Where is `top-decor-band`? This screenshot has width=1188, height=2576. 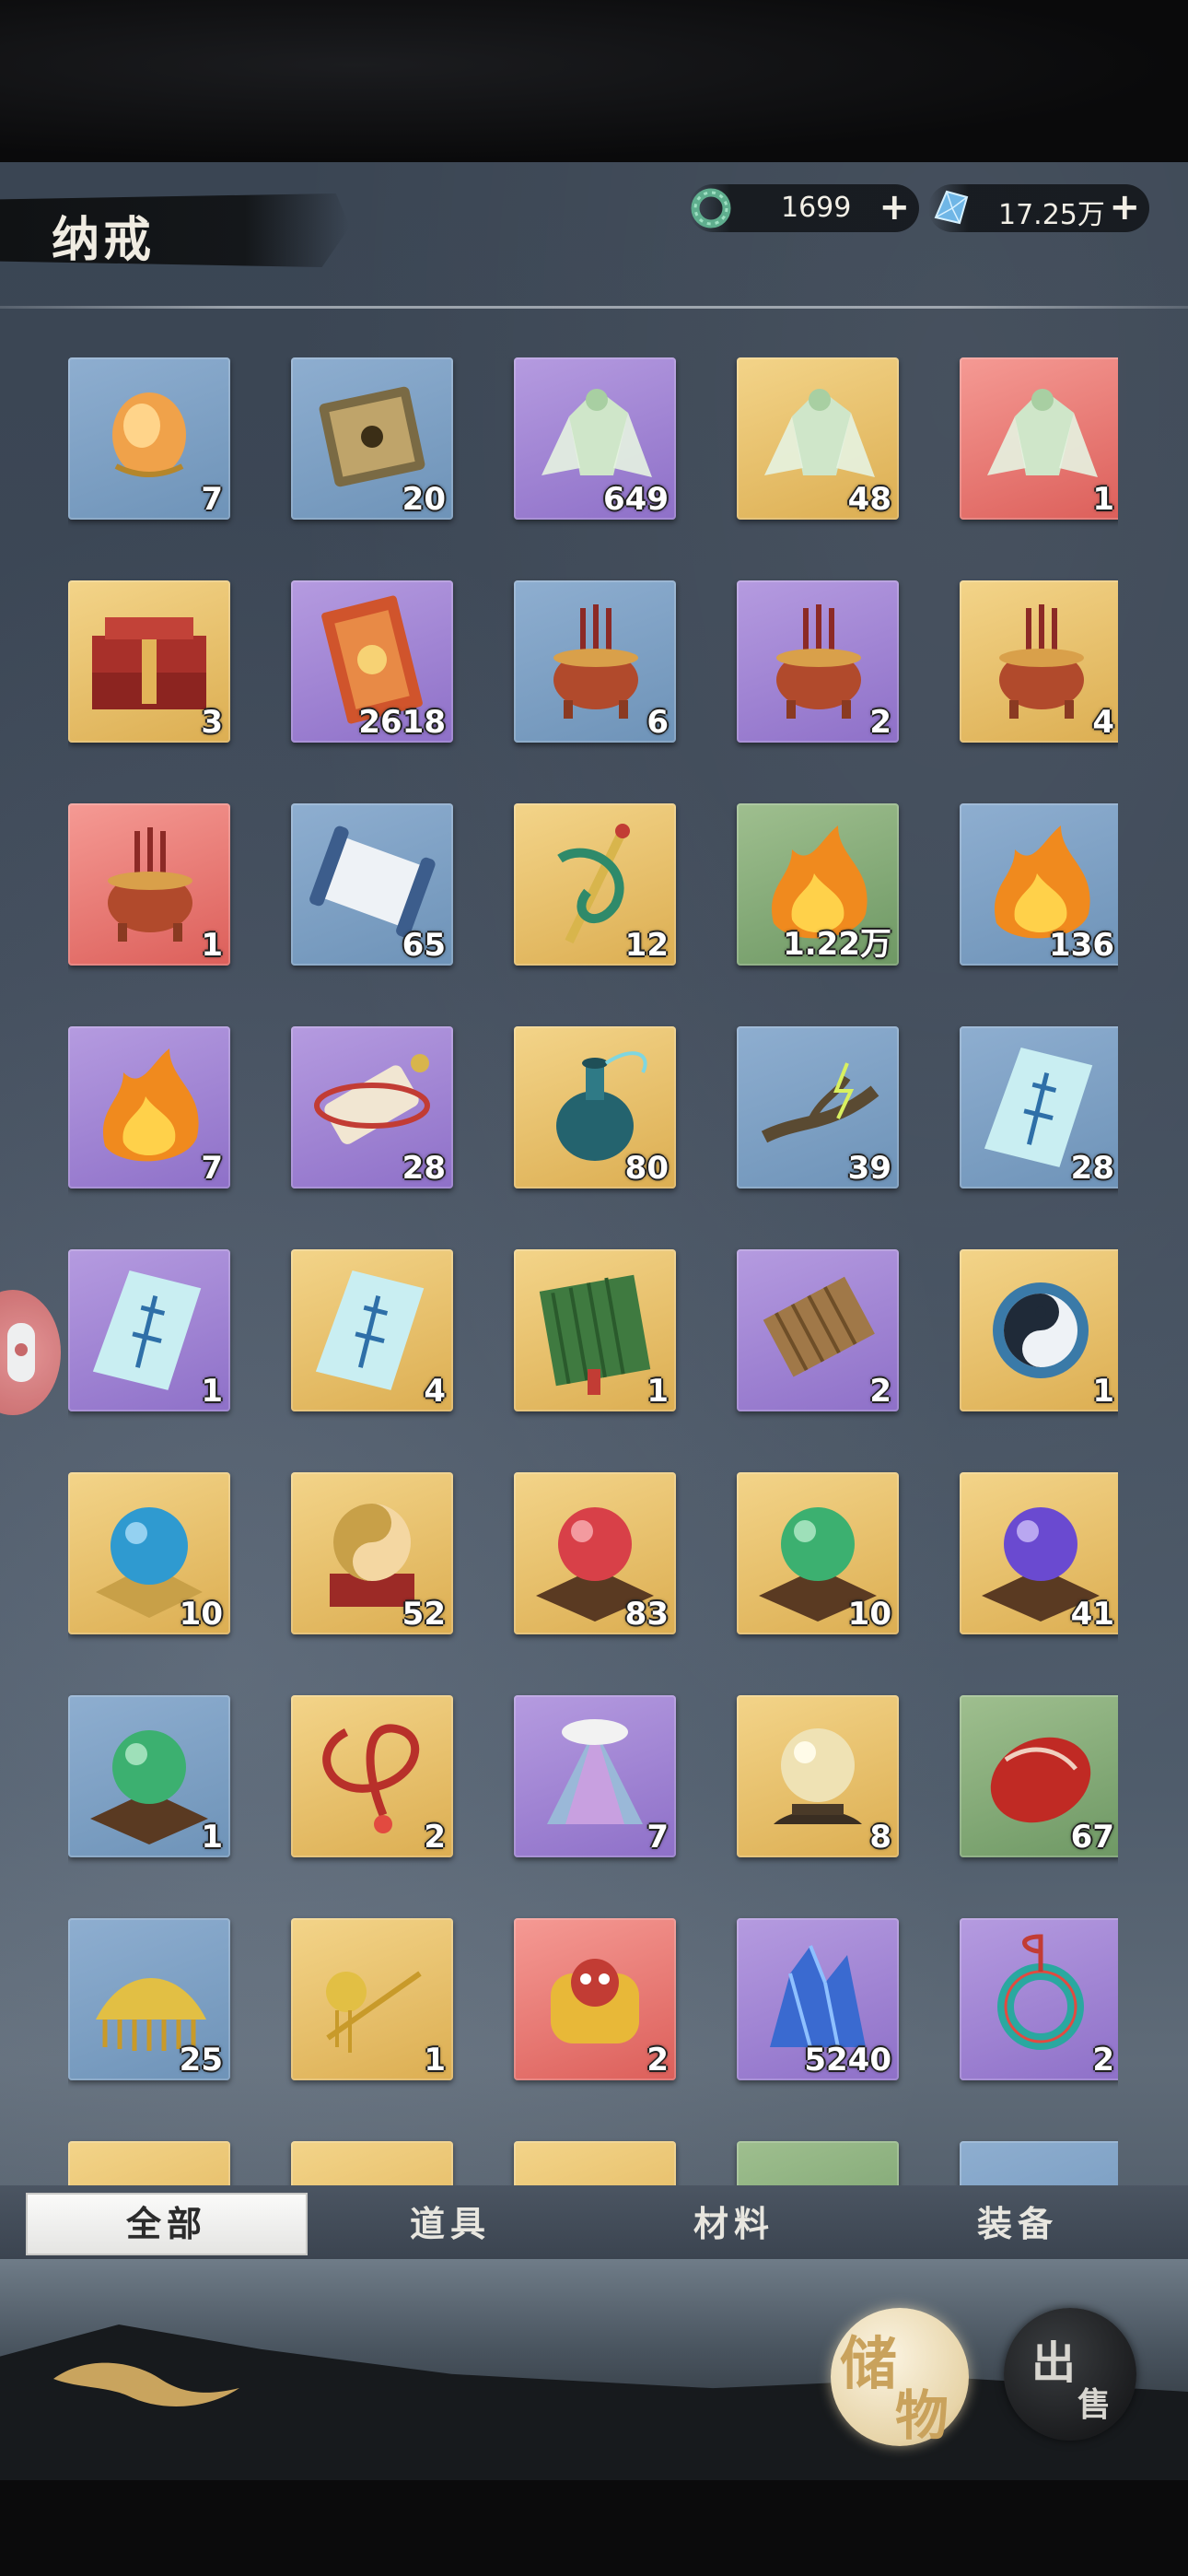 top-decor-band is located at coordinates (594, 81).